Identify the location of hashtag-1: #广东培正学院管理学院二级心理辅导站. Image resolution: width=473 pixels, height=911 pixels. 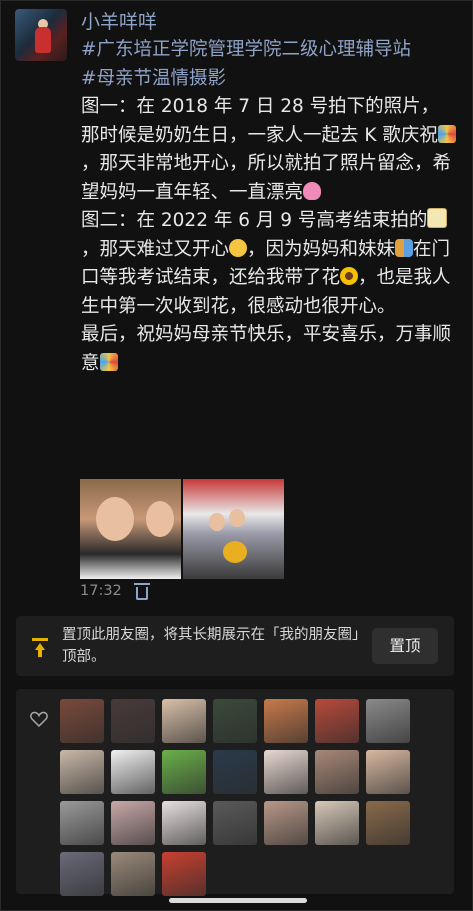
(268, 50).